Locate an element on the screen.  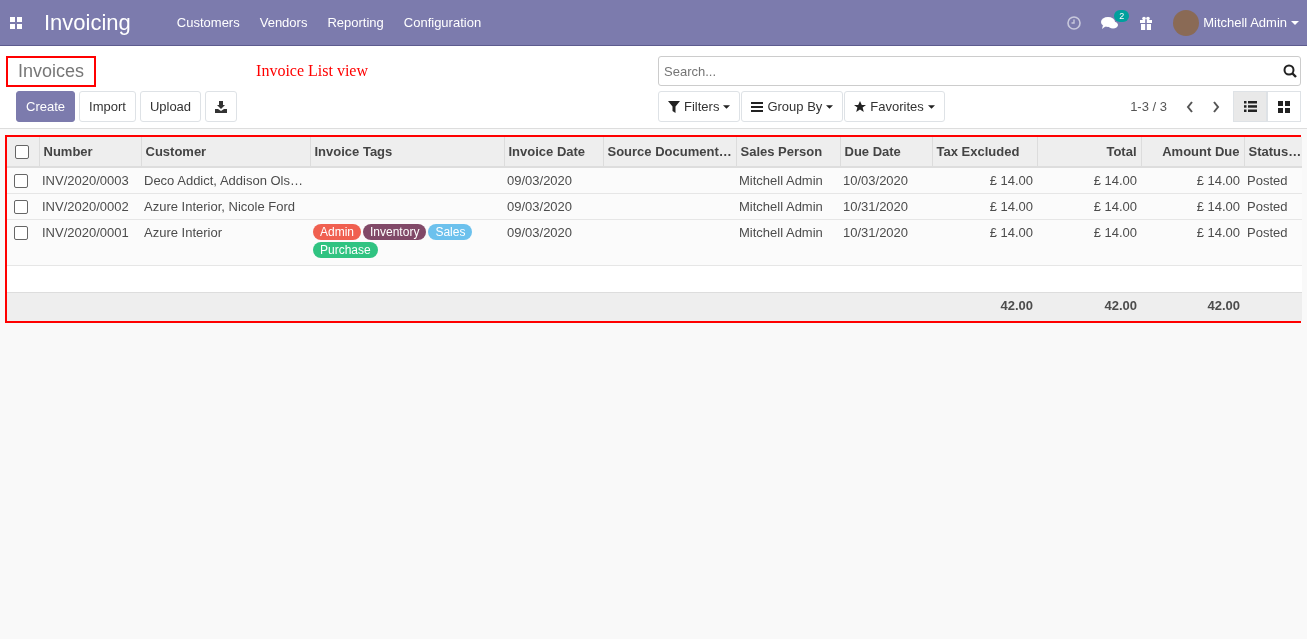
tag: Purchase is located at coordinates (345, 250).